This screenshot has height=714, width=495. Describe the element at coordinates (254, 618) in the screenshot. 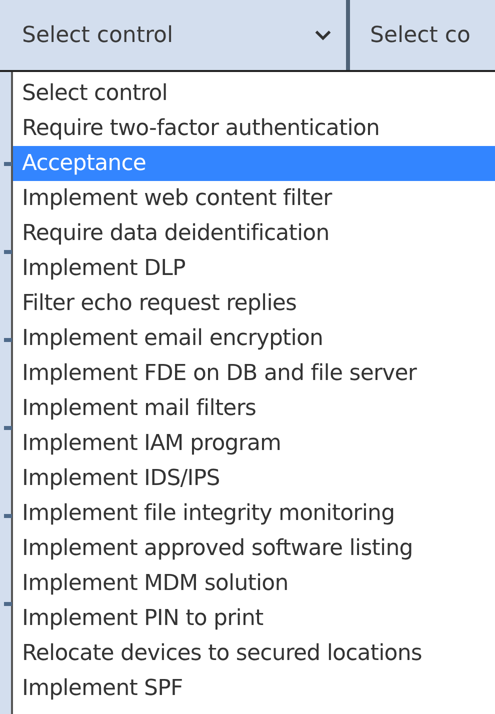

I see `dropdown-option: Implement PIN to print` at that location.